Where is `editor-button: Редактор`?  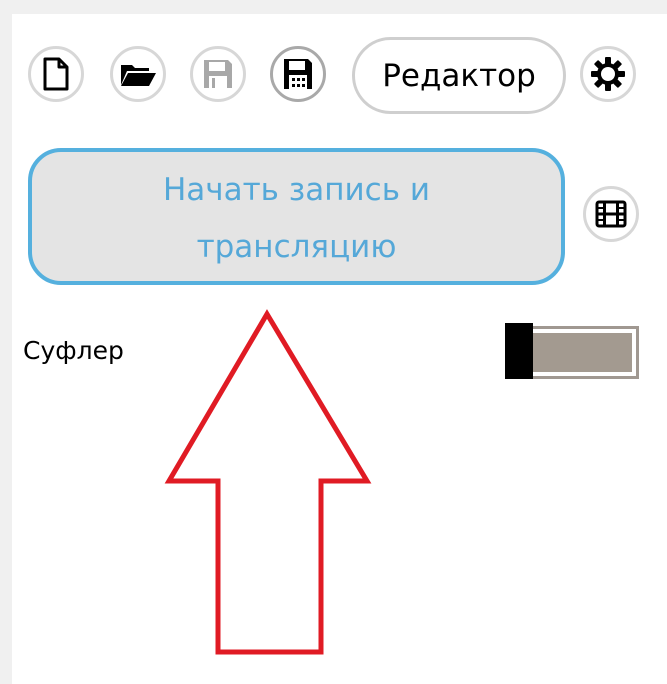 editor-button: Редактор is located at coordinates (459, 75).